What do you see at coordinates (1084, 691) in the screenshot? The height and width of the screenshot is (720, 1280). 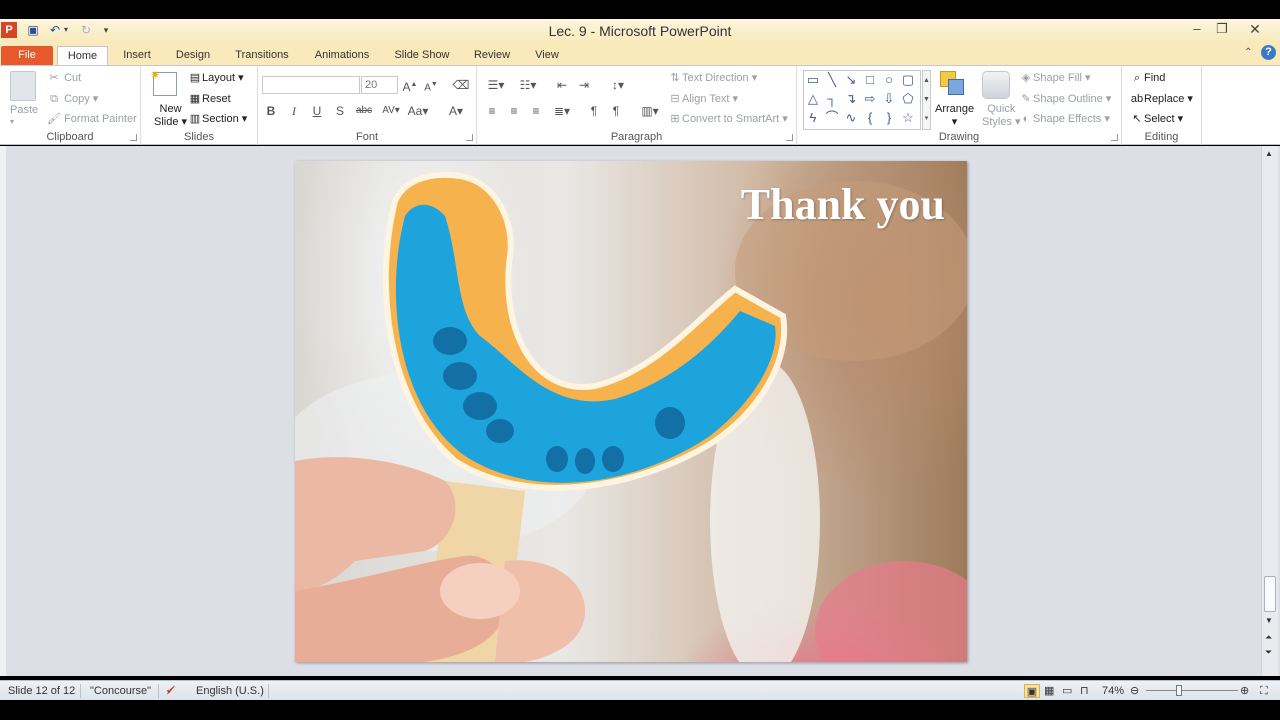 I see `slide-show-icon: ⊓` at bounding box center [1084, 691].